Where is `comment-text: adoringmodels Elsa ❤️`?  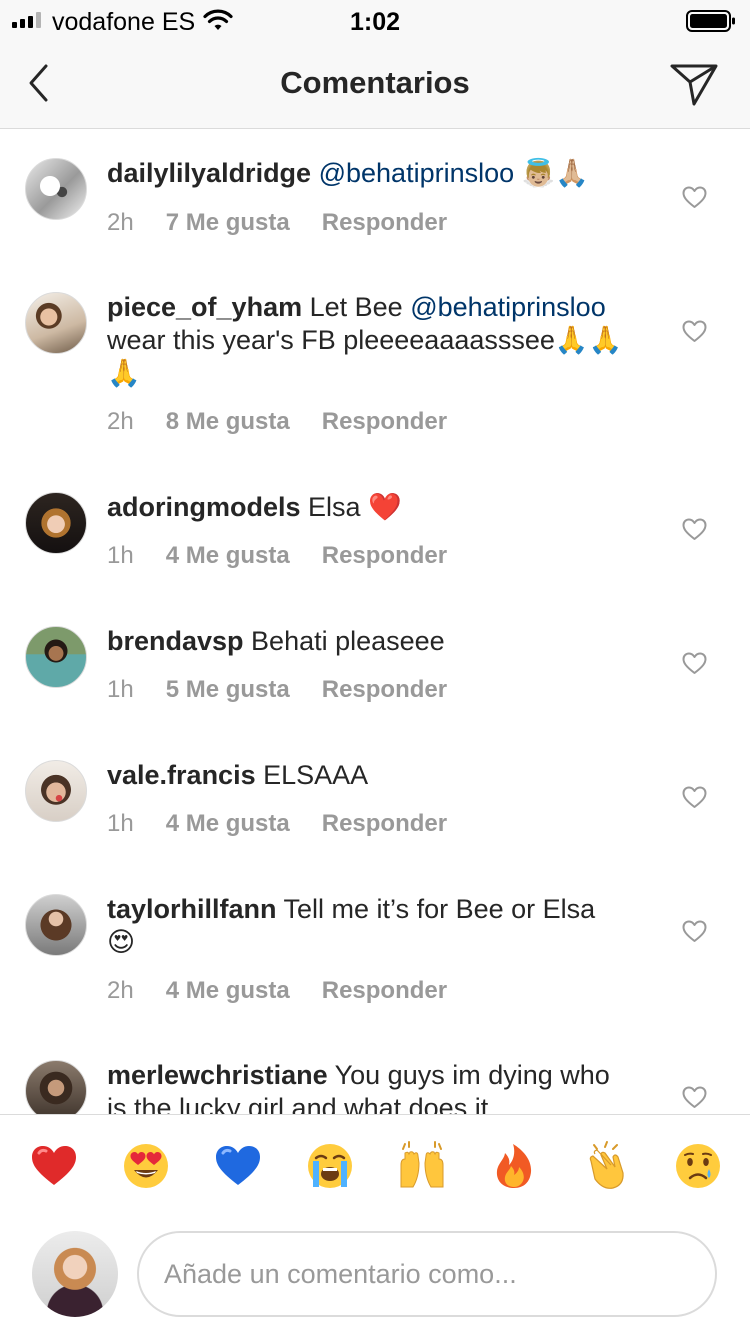 comment-text: adoringmodels Elsa ❤️ is located at coordinates (367, 507).